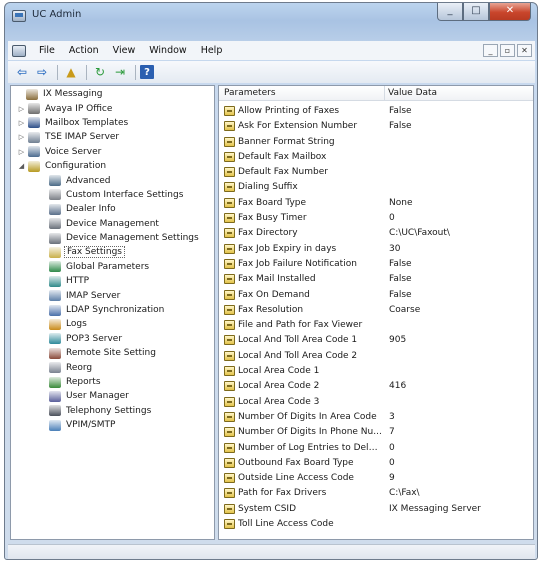 The height and width of the screenshot is (564, 542). I want to click on menu-window: Window, so click(167, 50).